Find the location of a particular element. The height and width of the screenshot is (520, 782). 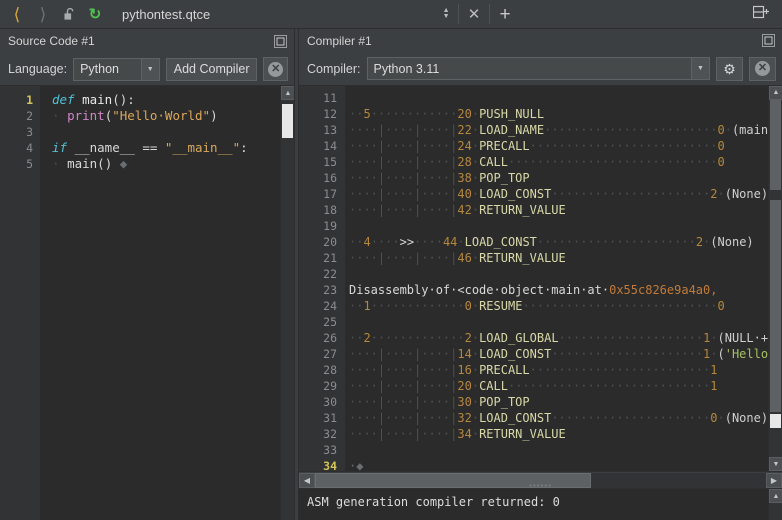

compiler-select: Python 3.11 ▼ is located at coordinates (538, 69).